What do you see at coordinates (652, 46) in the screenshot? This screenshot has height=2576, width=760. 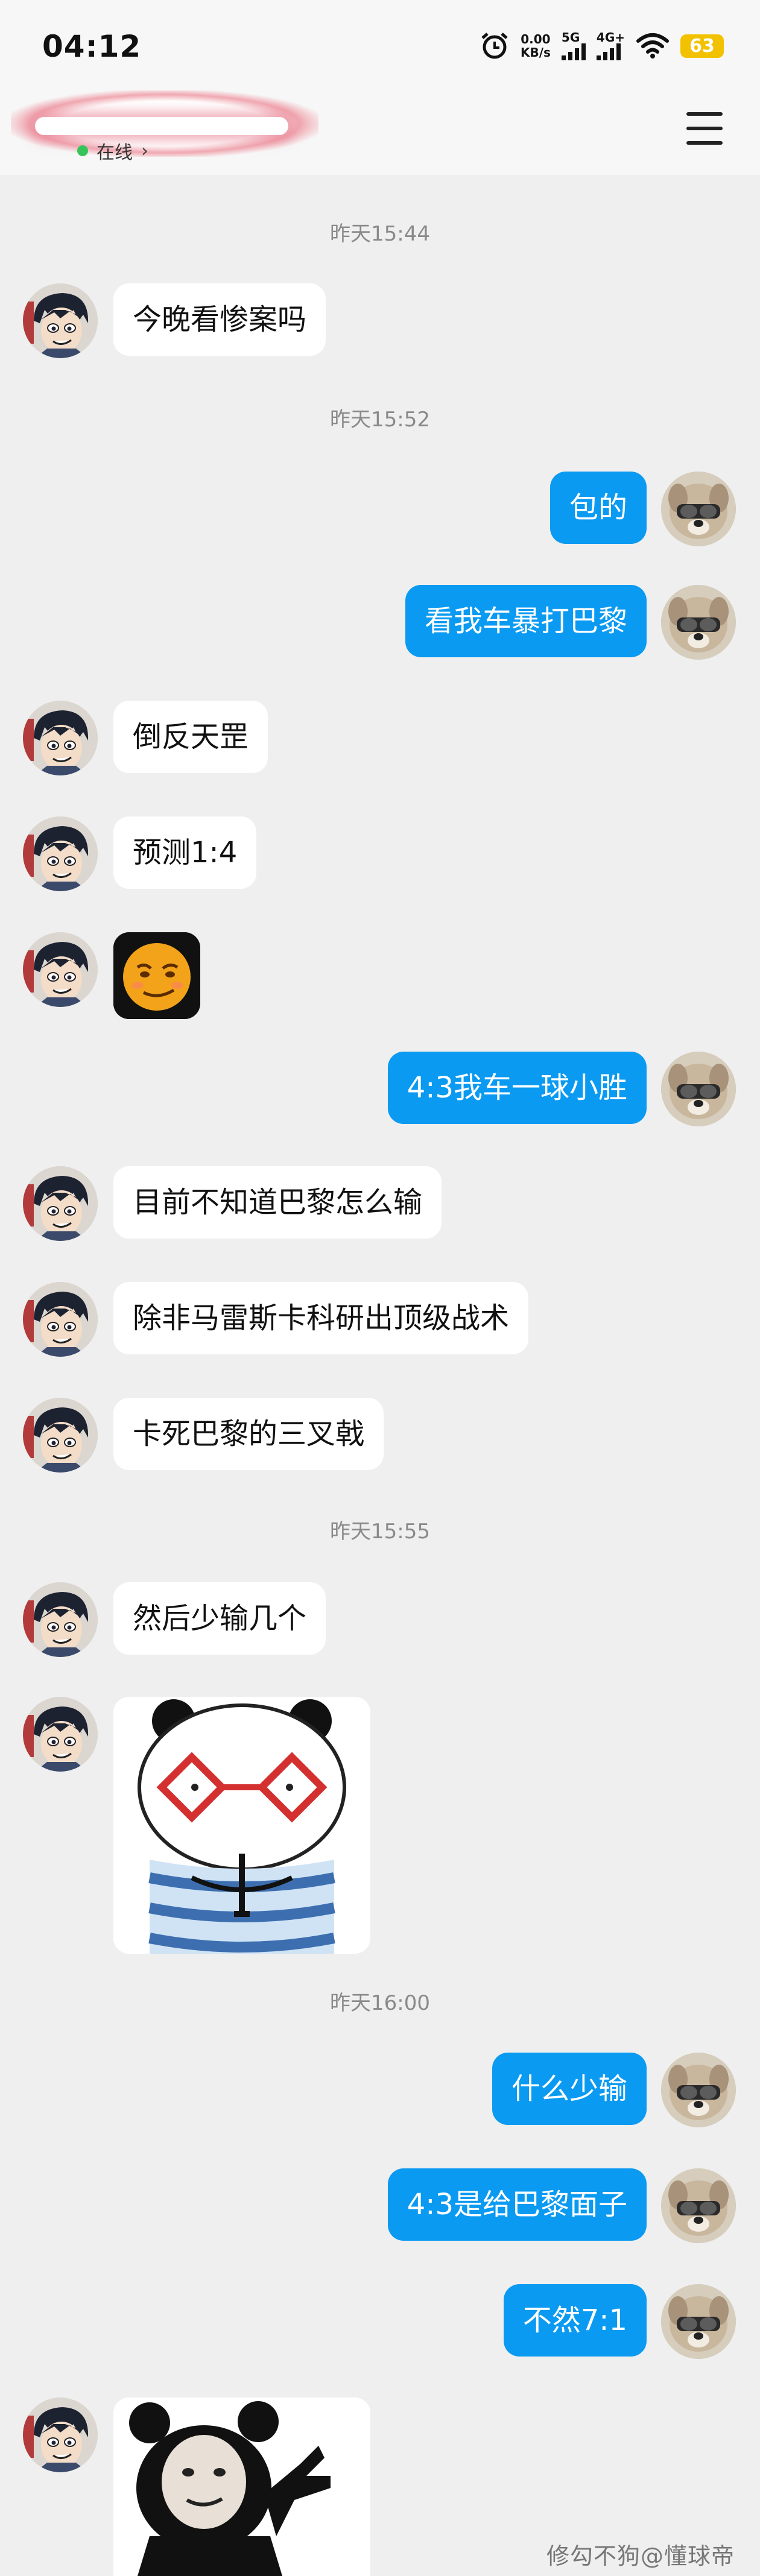 I see `wifi-icon` at bounding box center [652, 46].